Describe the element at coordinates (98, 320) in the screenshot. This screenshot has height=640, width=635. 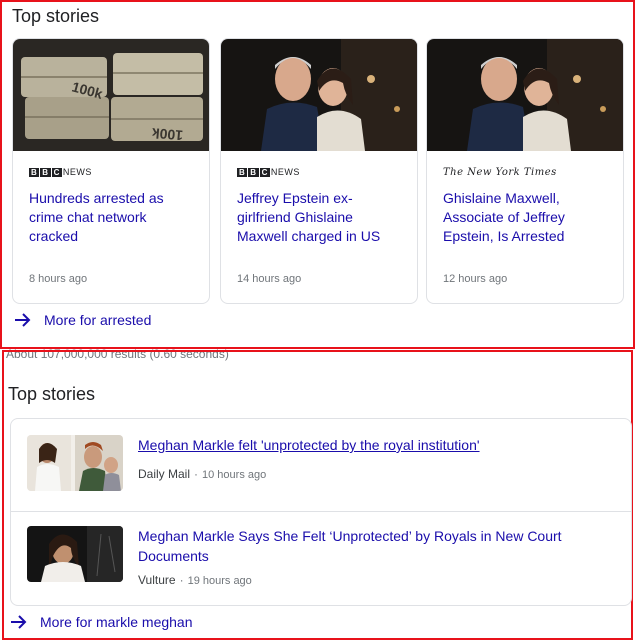
I see `more-link-label: More for arrested` at that location.